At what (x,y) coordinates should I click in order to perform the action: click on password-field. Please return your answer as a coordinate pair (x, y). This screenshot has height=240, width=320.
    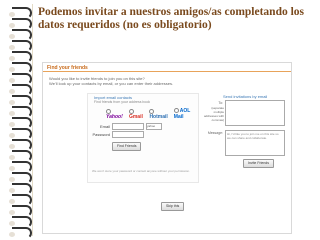
    Looking at the image, I should click on (128, 134).